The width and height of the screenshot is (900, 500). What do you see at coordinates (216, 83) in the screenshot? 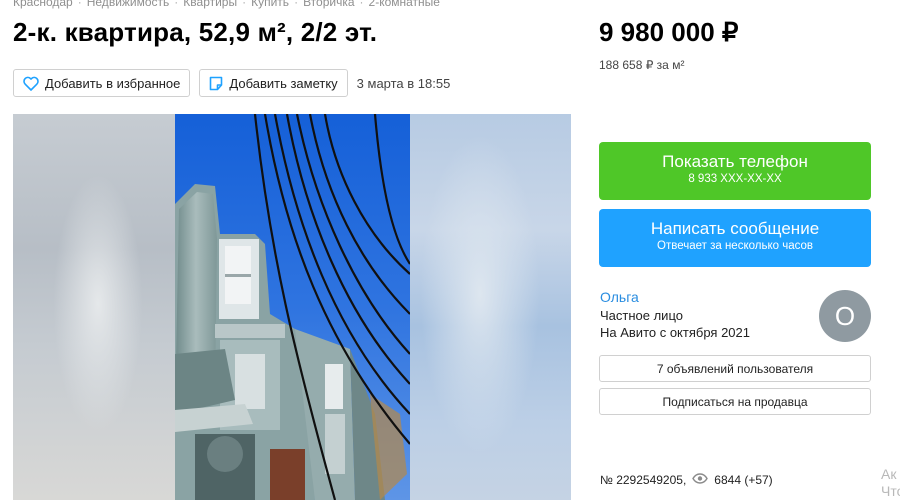
I see `note-icon` at bounding box center [216, 83].